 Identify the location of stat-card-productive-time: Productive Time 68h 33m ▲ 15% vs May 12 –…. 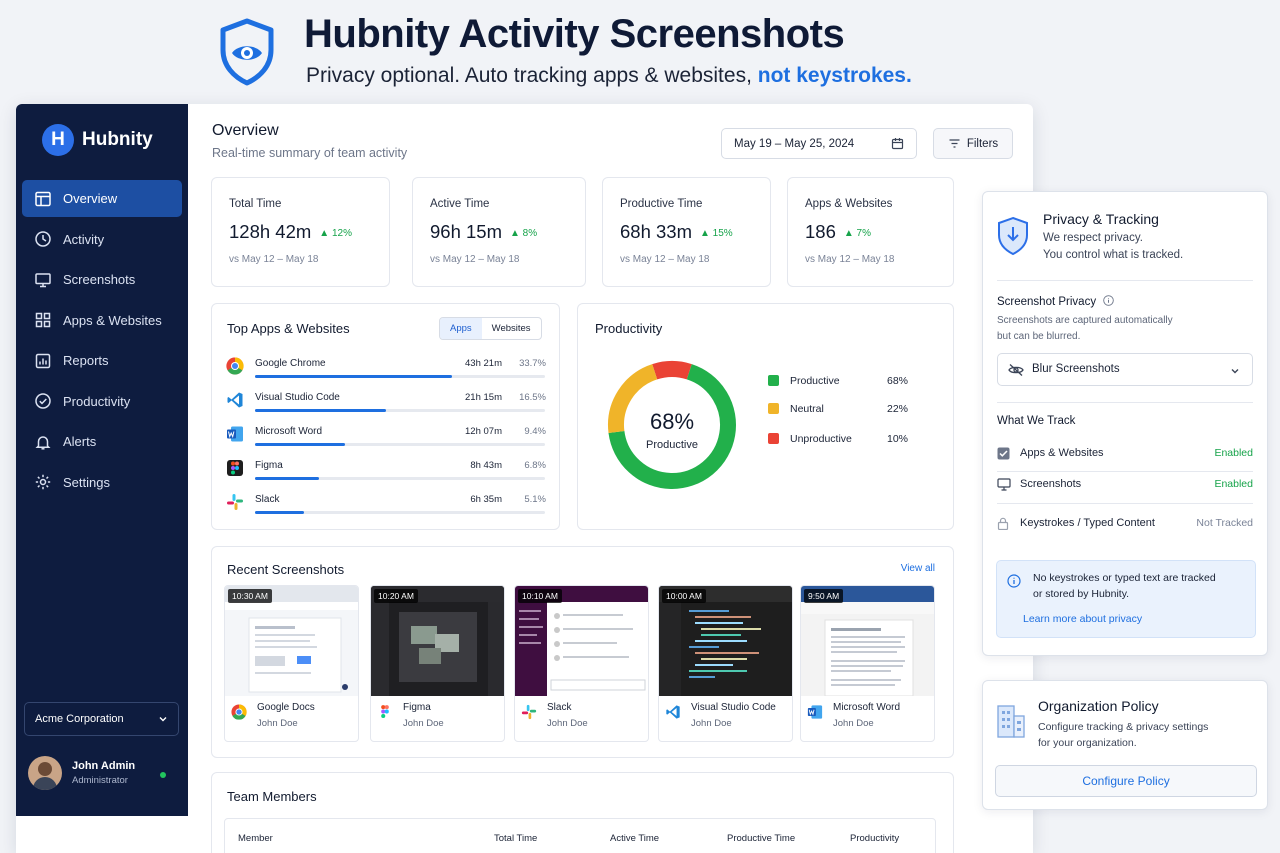
(686, 232).